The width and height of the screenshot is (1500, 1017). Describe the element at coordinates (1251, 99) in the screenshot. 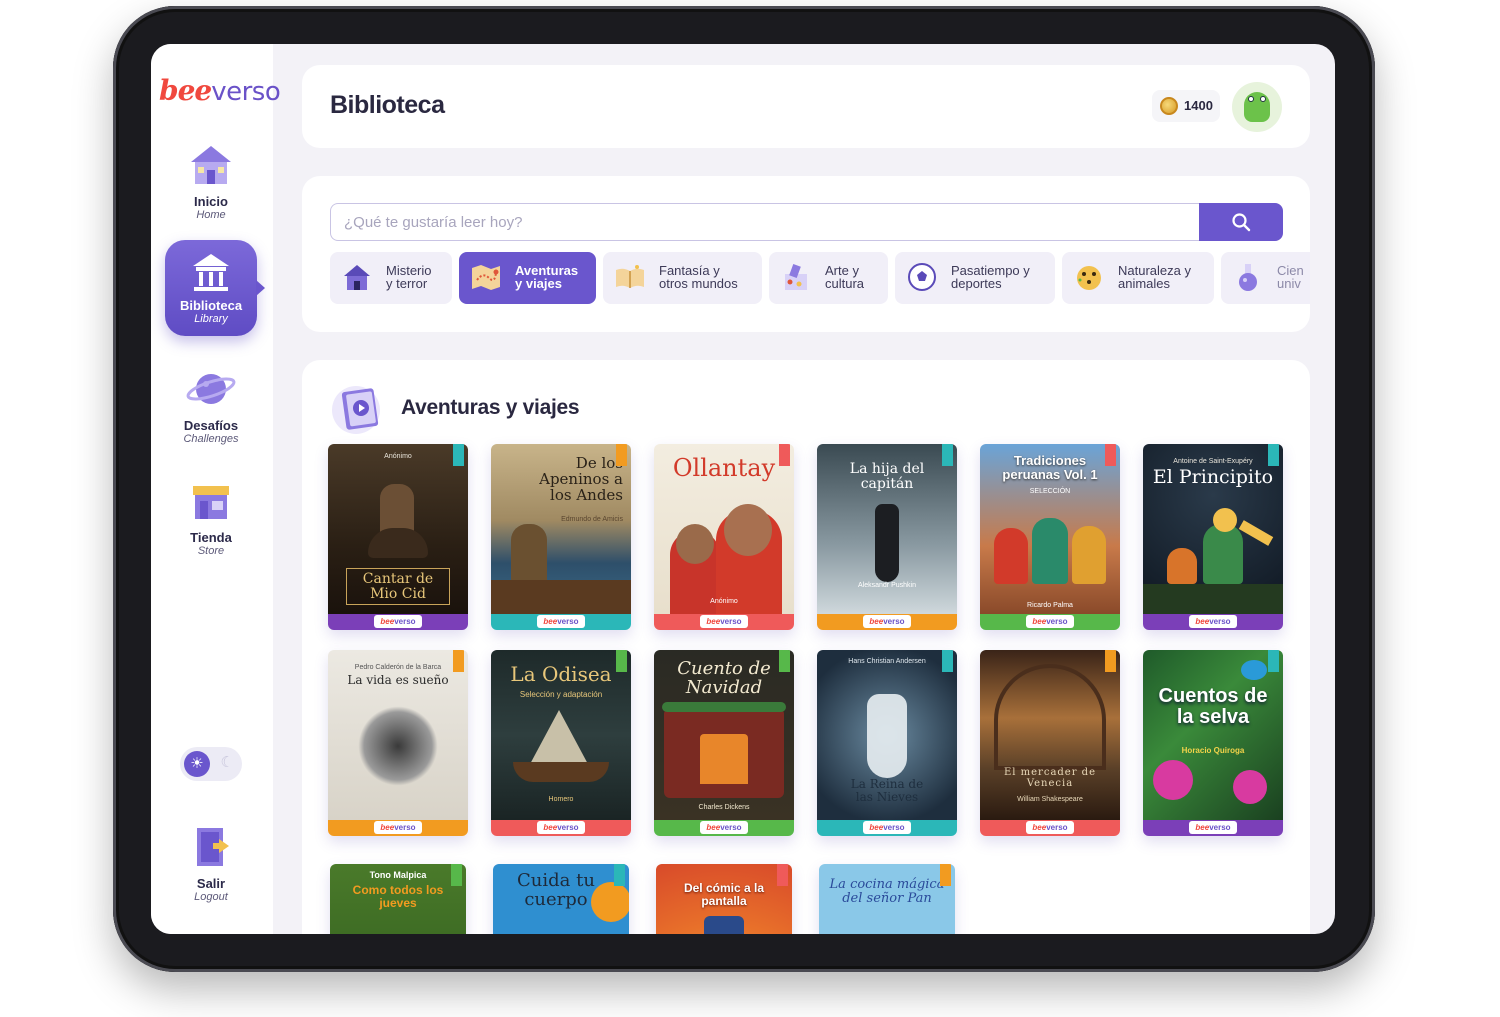

I see `avatar-eye-left` at that location.